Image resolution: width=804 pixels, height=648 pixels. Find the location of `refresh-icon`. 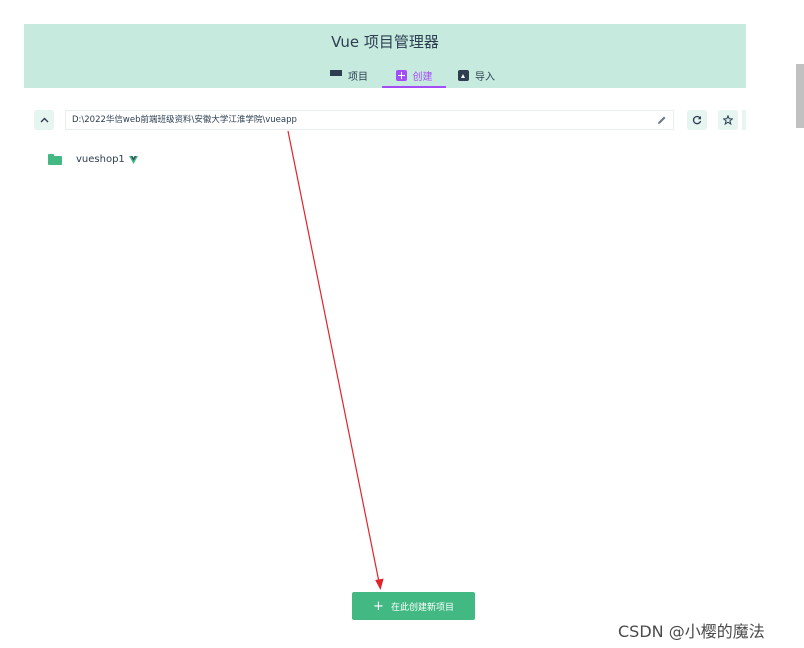

refresh-icon is located at coordinates (697, 120).